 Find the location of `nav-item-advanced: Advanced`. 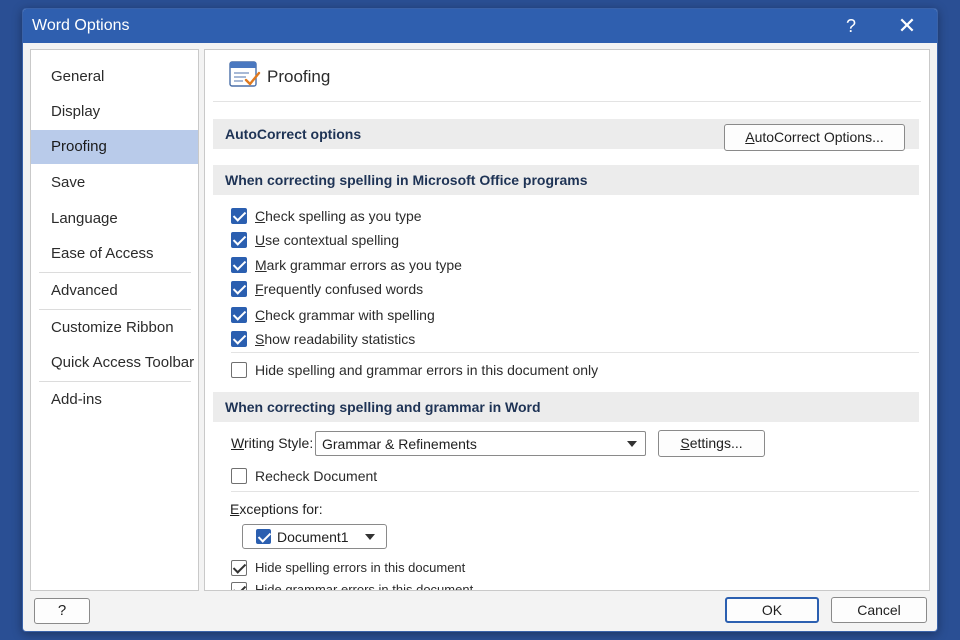

nav-item-advanced: Advanced is located at coordinates (114, 291).